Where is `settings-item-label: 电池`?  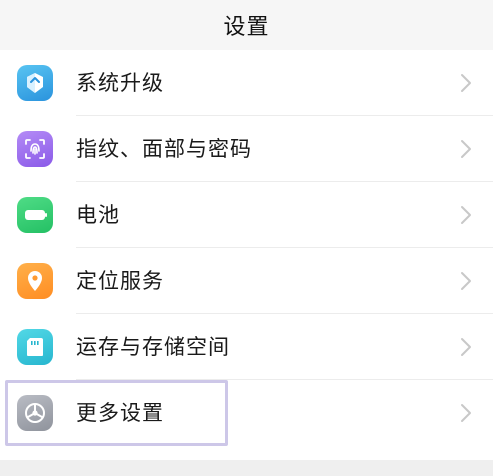 settings-item-label: 电池 is located at coordinates (98, 215).